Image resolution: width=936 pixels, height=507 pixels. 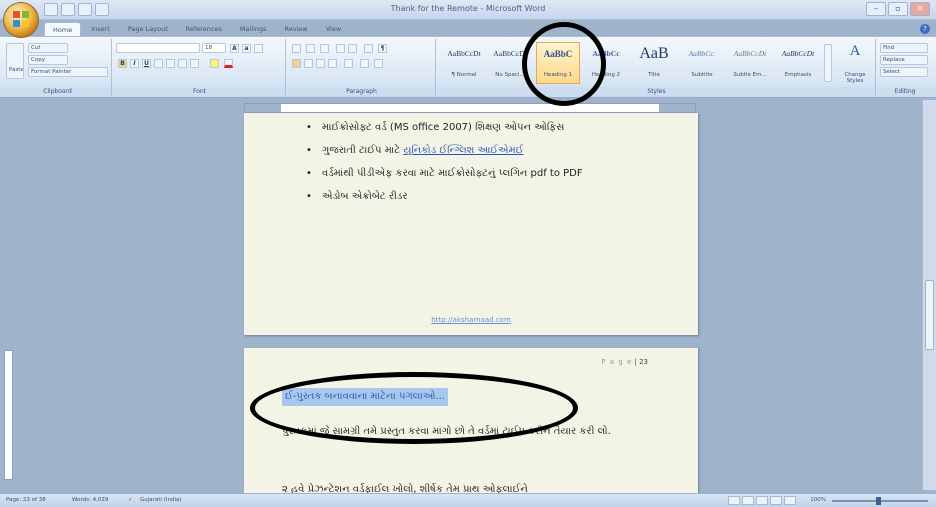 I want to click on strikethrough-icon, so click(x=158, y=63).